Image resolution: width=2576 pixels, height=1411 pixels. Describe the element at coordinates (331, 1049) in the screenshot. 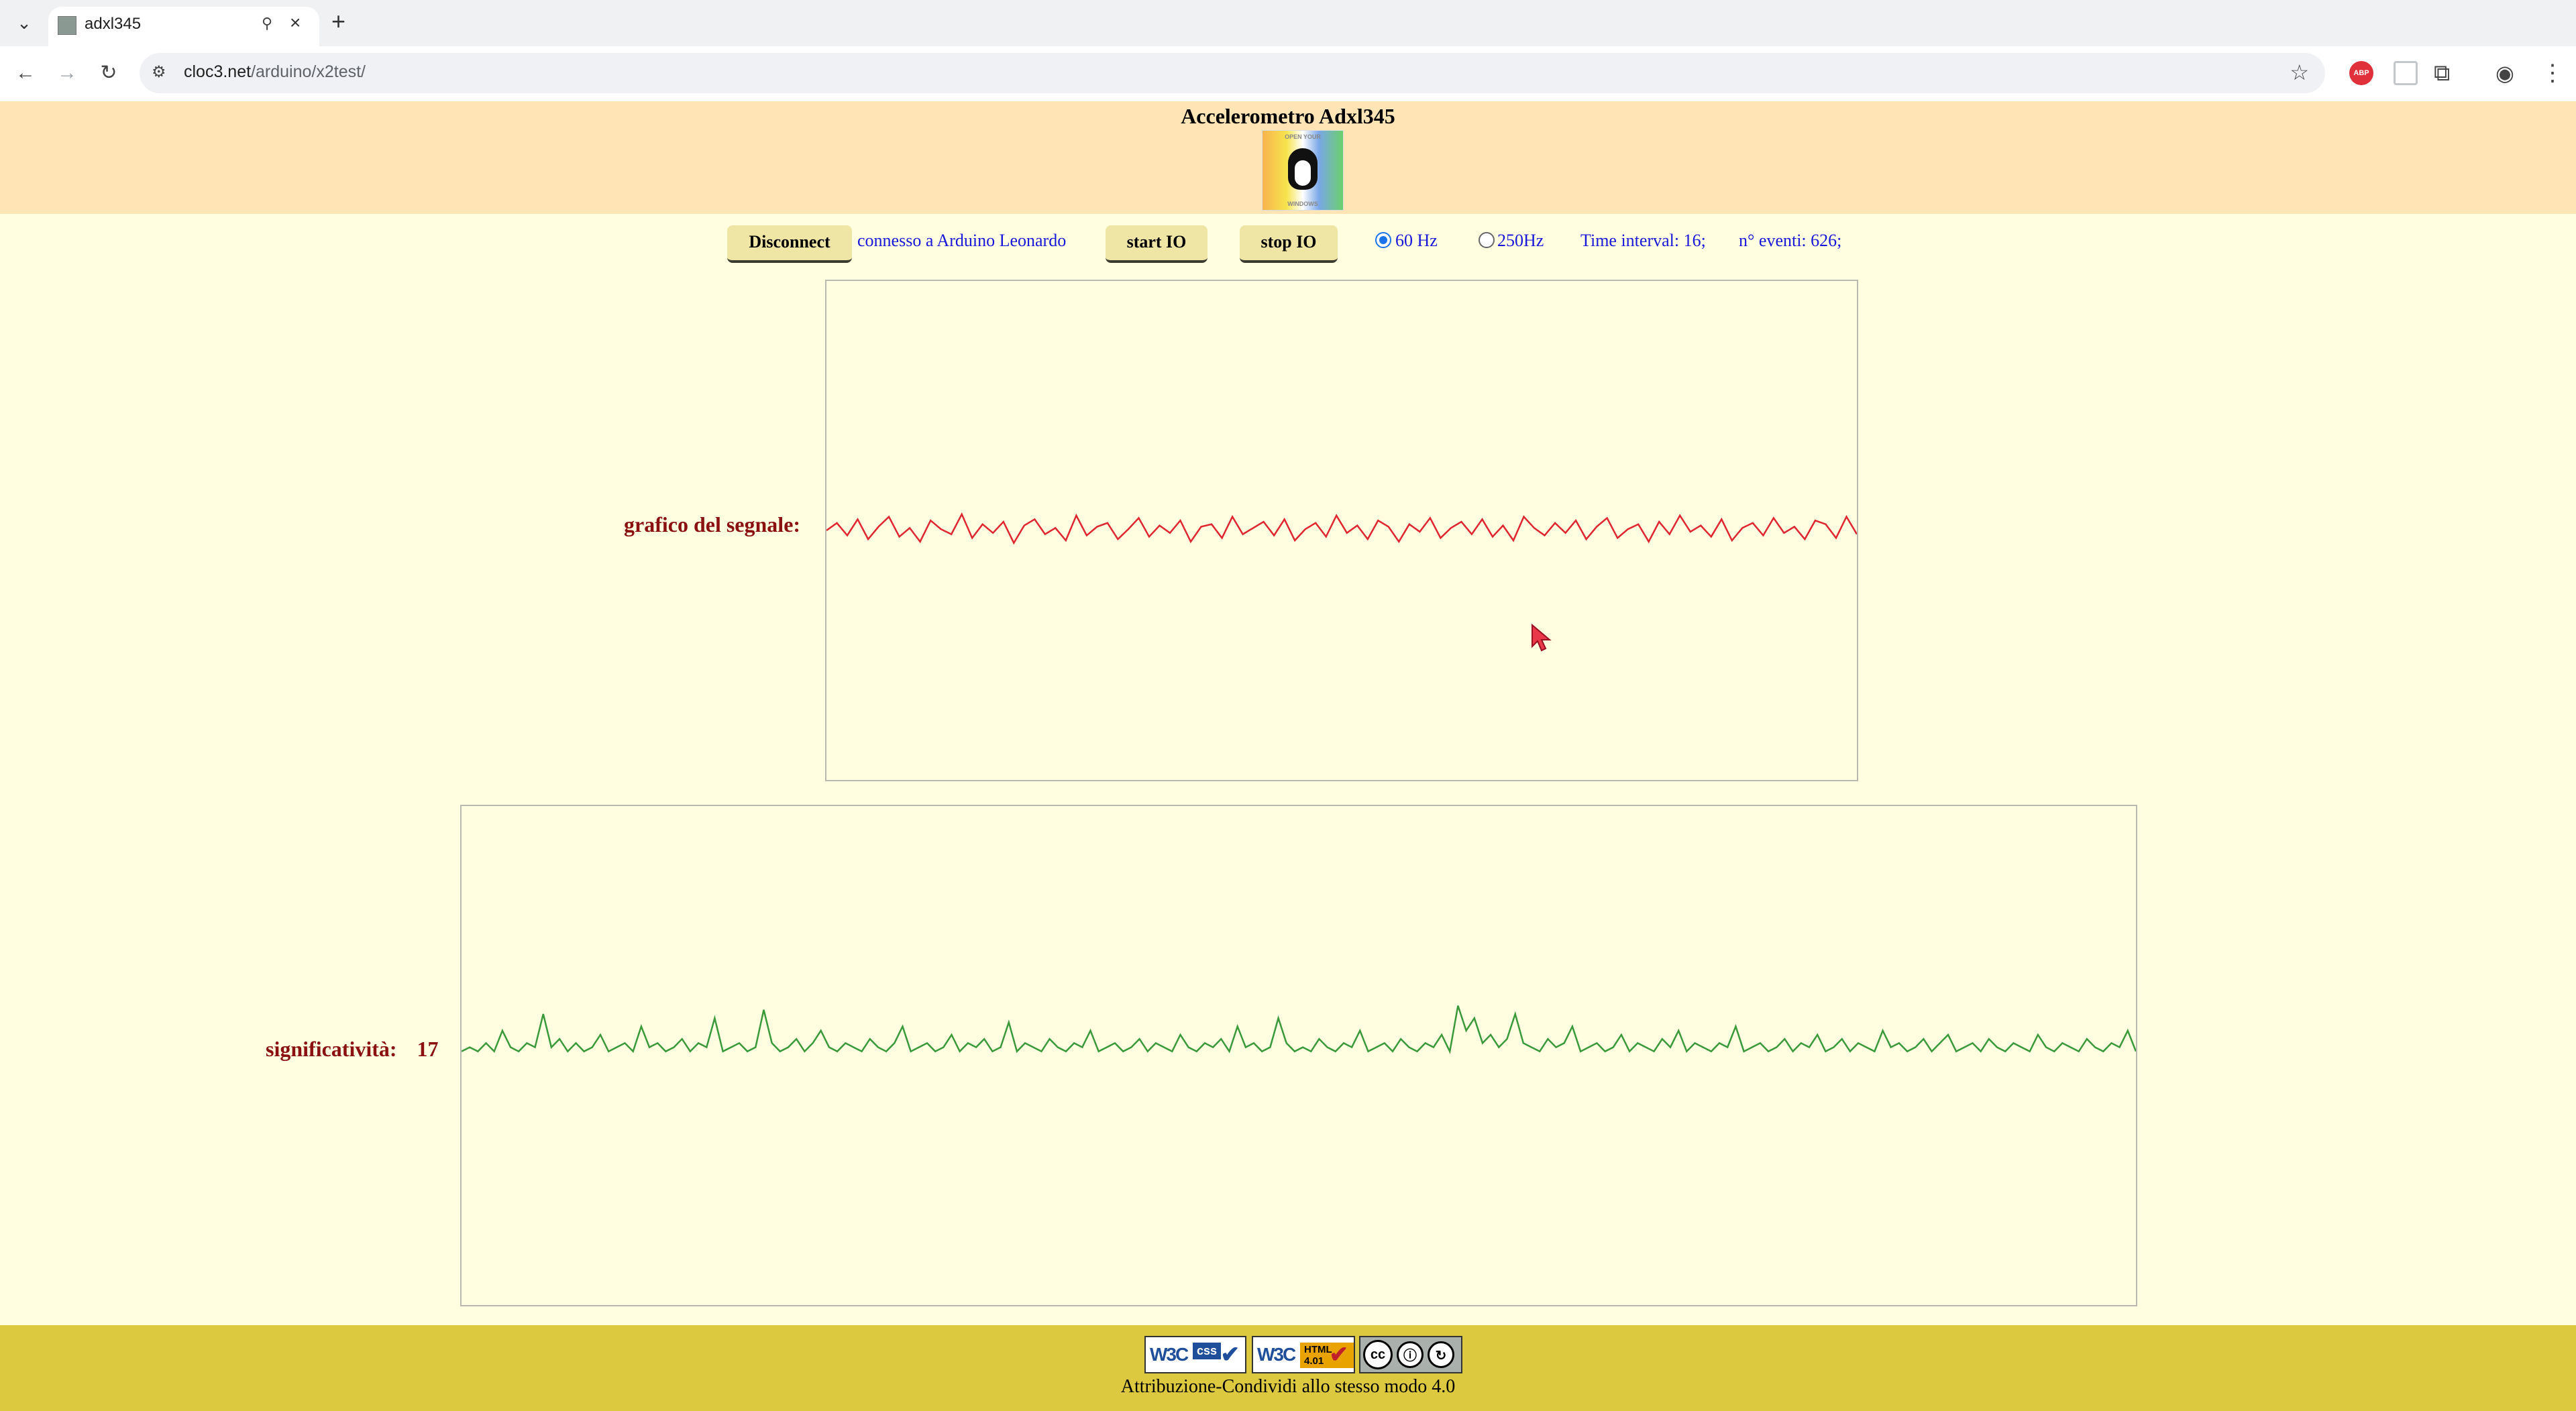

I see `significance-label-text: significatività:` at that location.